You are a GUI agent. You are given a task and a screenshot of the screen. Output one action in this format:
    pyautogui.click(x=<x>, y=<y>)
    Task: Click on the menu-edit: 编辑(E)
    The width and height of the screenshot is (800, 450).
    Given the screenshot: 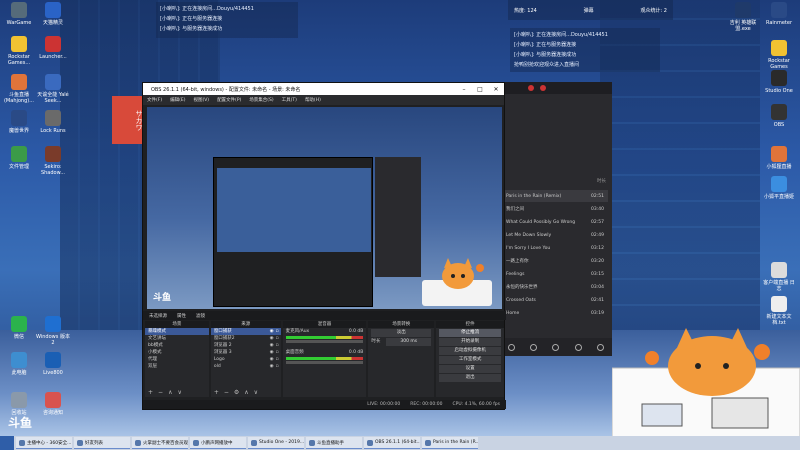 What is the action you would take?
    pyautogui.click(x=177, y=100)
    